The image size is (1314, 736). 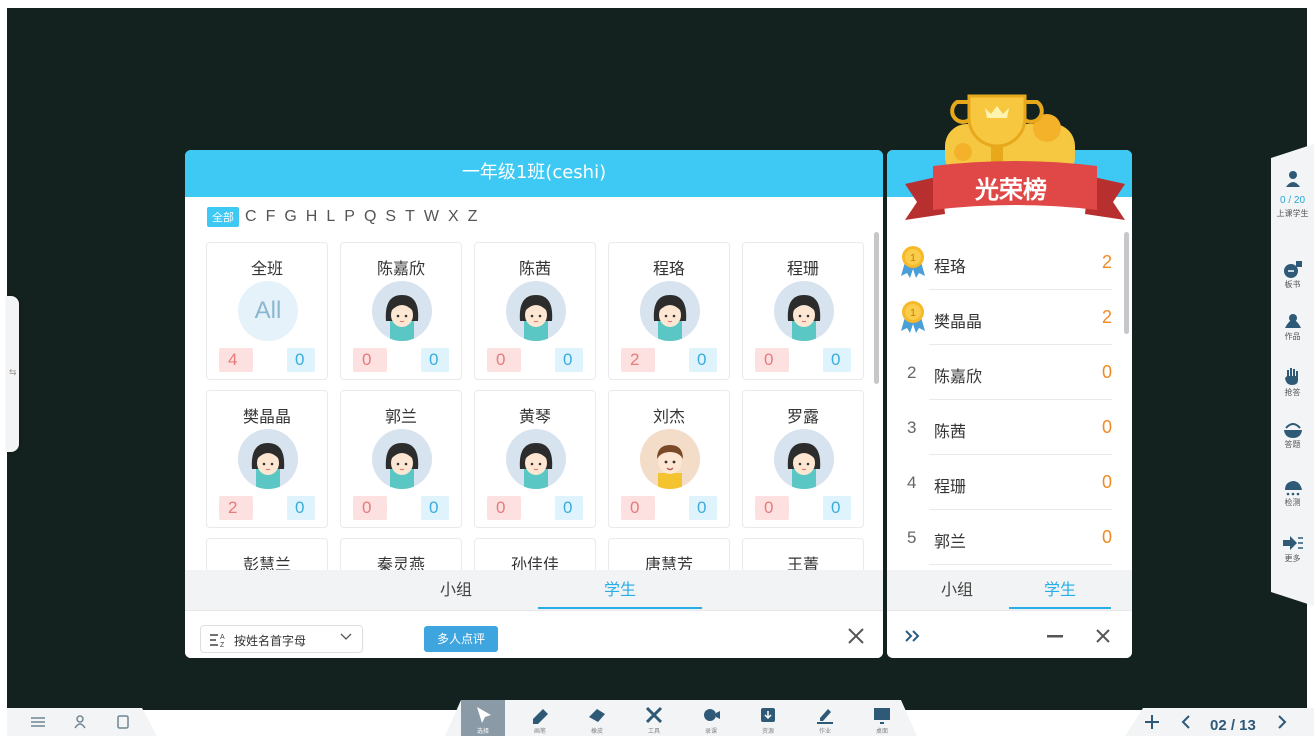 What do you see at coordinates (535, 554) in the screenshot?
I see `student-card: 孙佳佳` at bounding box center [535, 554].